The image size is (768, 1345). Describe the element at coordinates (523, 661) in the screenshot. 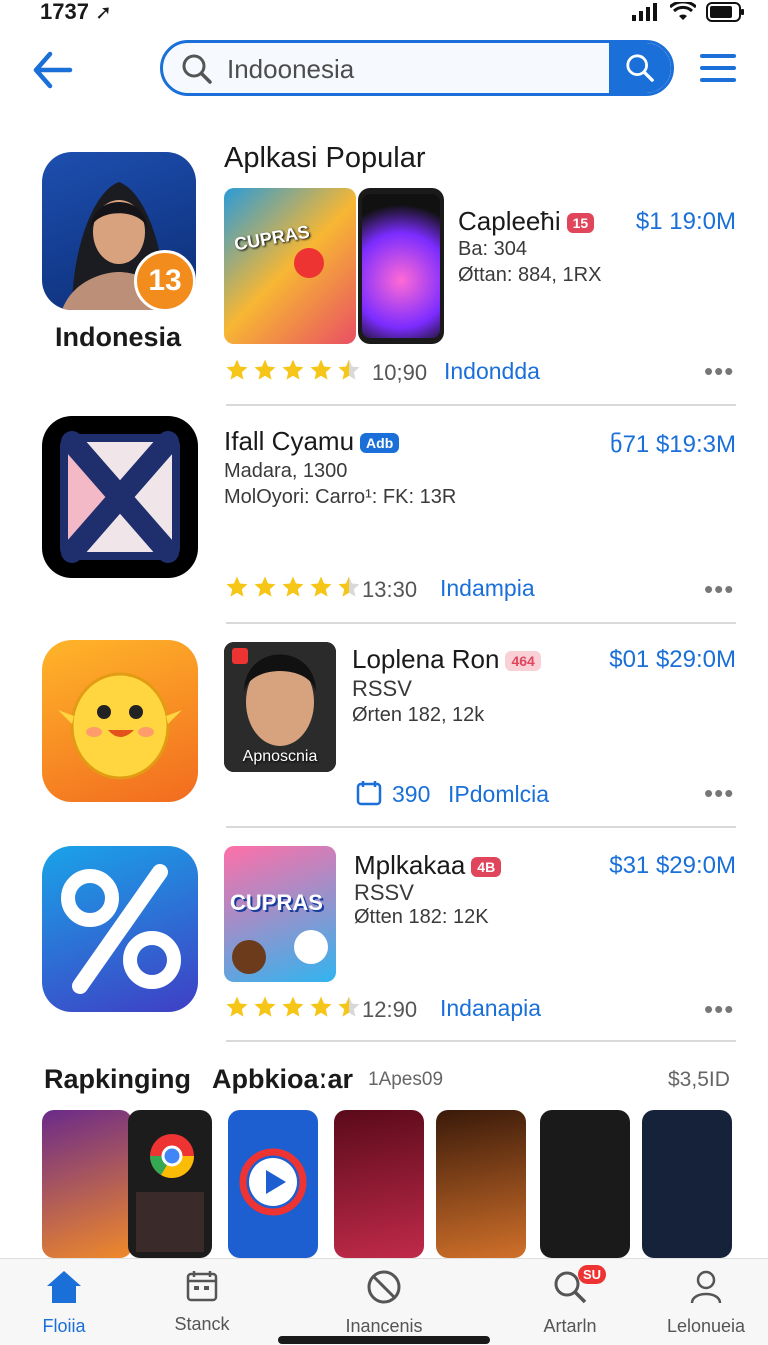

I see `app-3-badge: 464` at that location.